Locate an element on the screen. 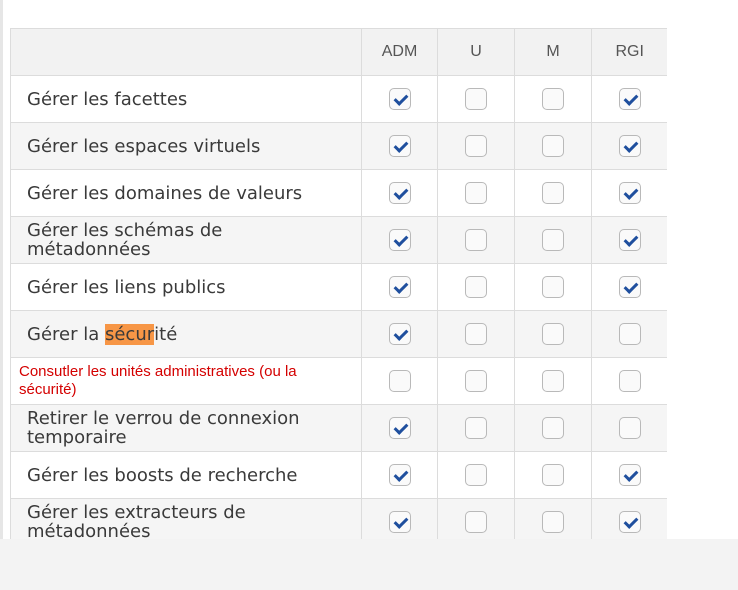 Image resolution: width=738 pixels, height=590 pixels. table-row: Gérer la sécurité is located at coordinates (338, 334).